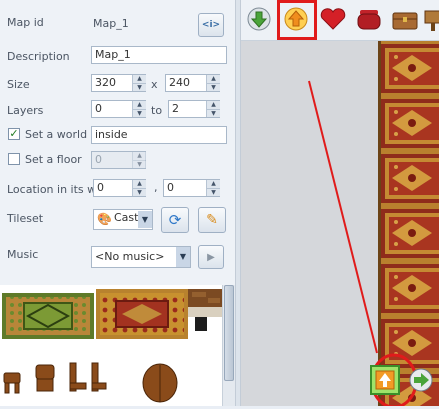 This screenshot has width=439, height=409. I want to click on play-music-button: ▶, so click(211, 257).